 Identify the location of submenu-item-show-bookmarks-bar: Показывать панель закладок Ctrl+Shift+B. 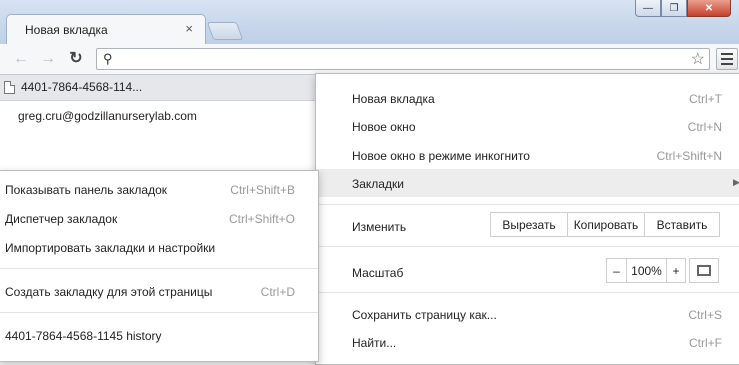
(159, 189).